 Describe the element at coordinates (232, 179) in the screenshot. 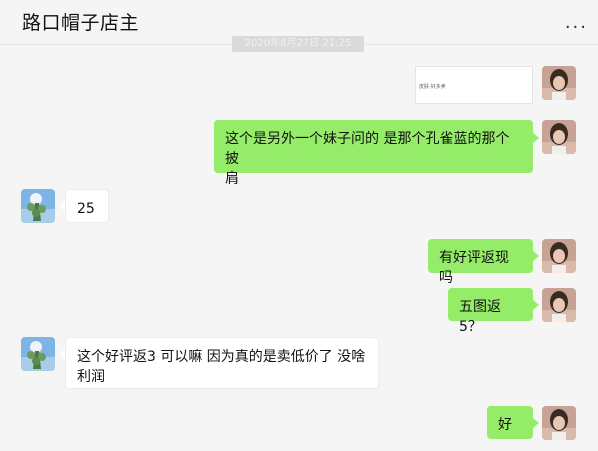

I see `message-text-line: 肩` at that location.